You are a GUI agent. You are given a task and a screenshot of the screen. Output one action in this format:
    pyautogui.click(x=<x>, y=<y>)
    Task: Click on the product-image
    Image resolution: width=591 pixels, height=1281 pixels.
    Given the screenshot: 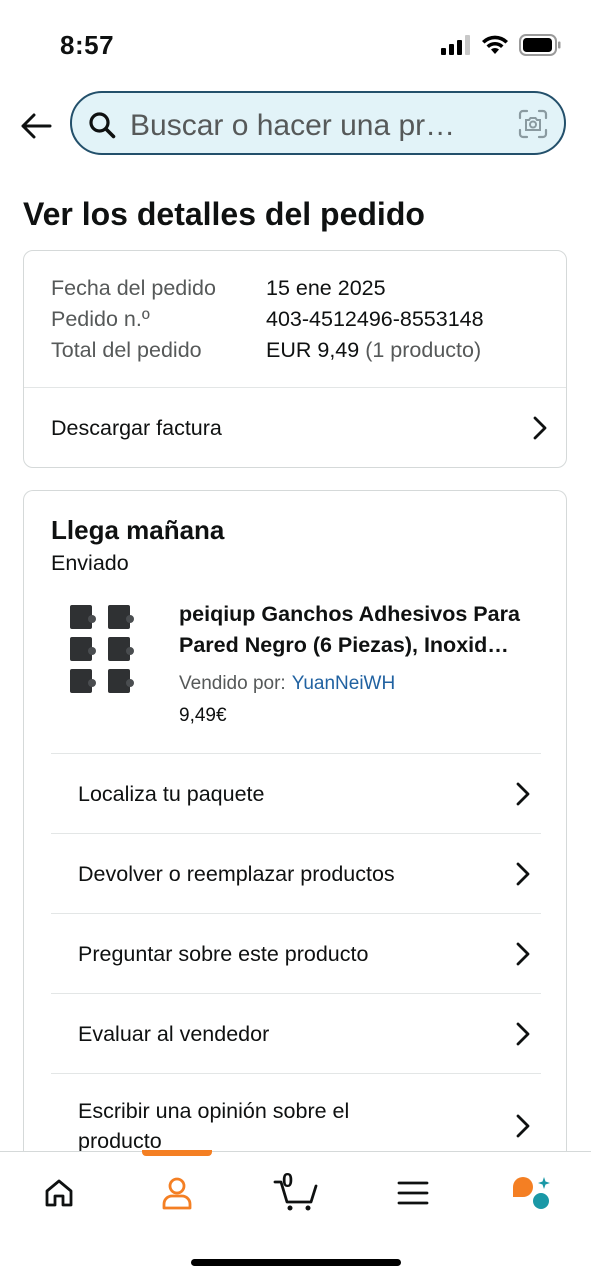 What is the action you would take?
    pyautogui.click(x=104, y=651)
    